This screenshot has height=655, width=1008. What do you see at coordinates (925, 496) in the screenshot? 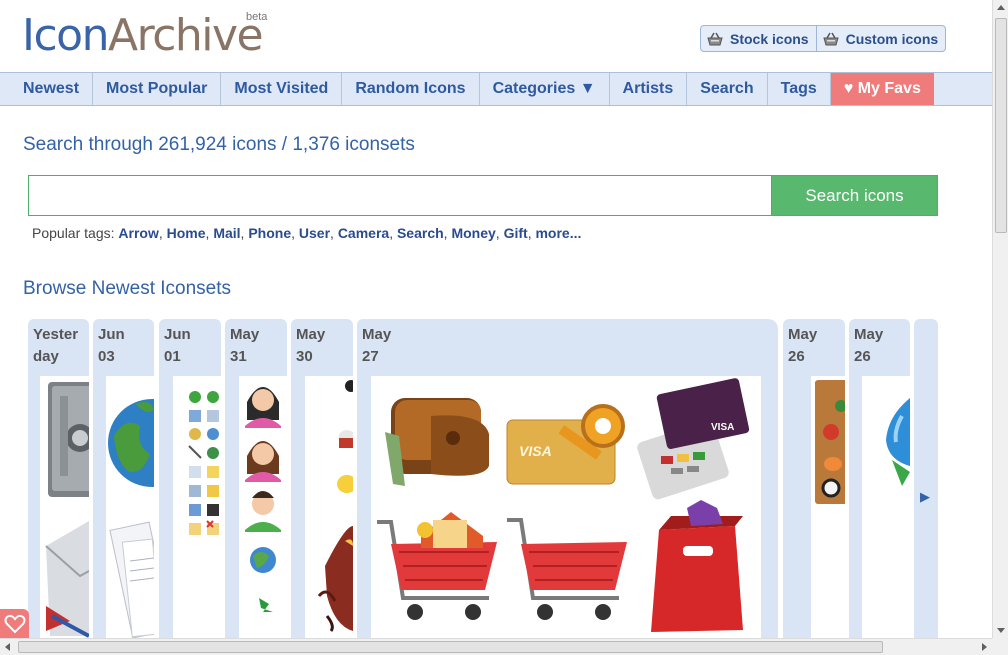
I see `next-arrow-icon: ▶` at bounding box center [925, 496].